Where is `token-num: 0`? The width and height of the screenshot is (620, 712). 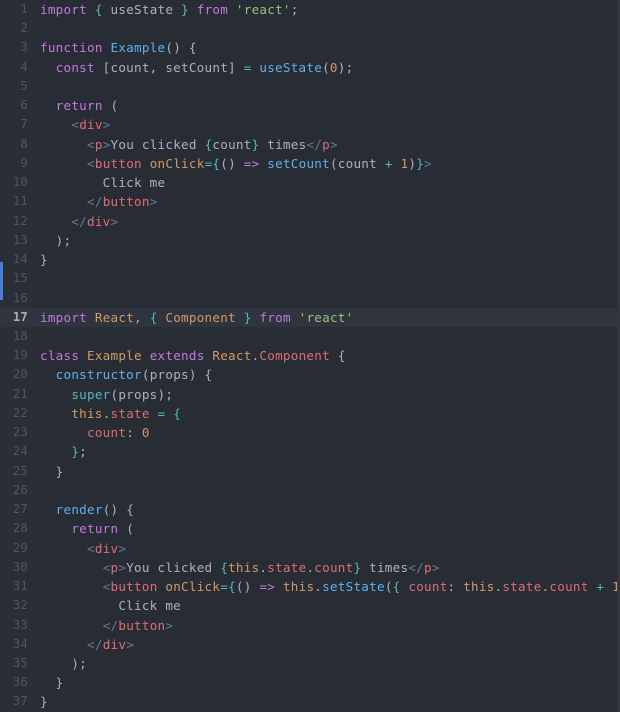 token-num: 0 is located at coordinates (145, 433).